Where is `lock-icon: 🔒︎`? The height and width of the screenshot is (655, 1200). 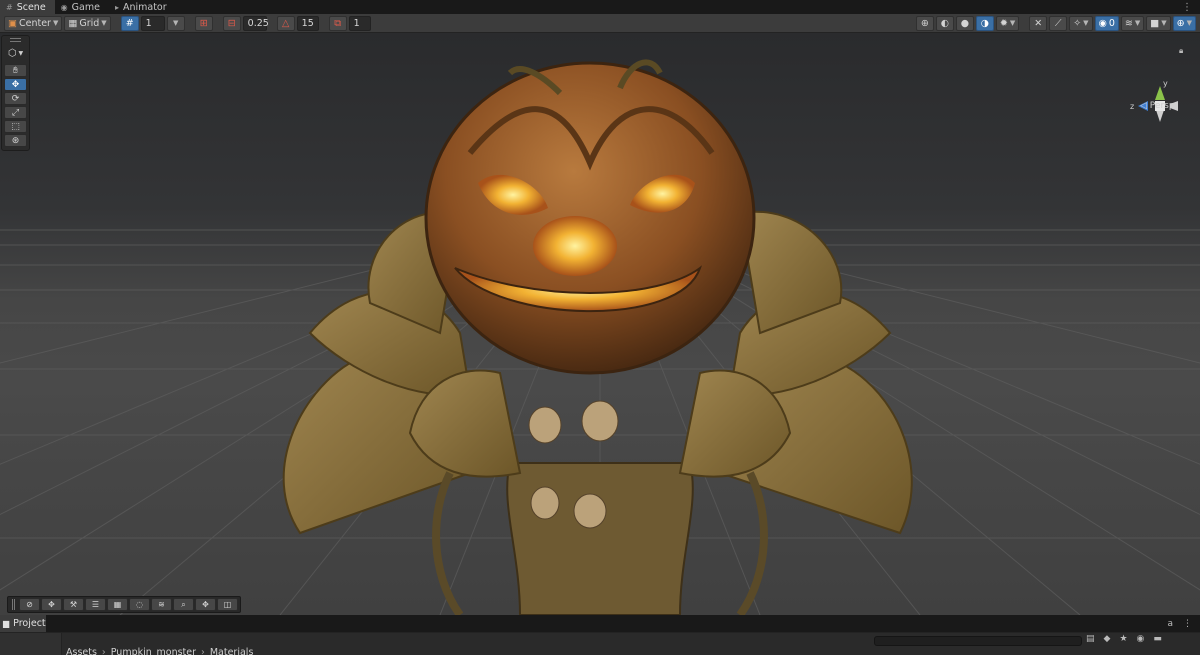
lock-icon: 🔒︎ is located at coordinates (1181, 51).